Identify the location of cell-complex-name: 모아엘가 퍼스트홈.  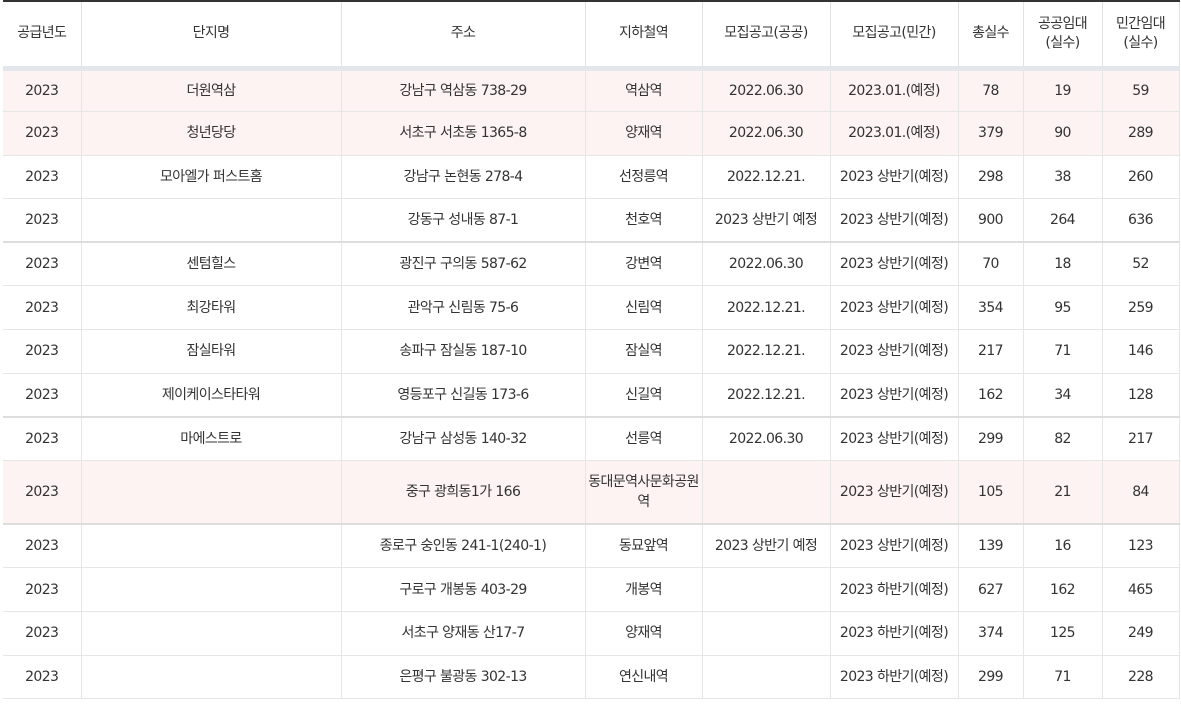
(211, 177).